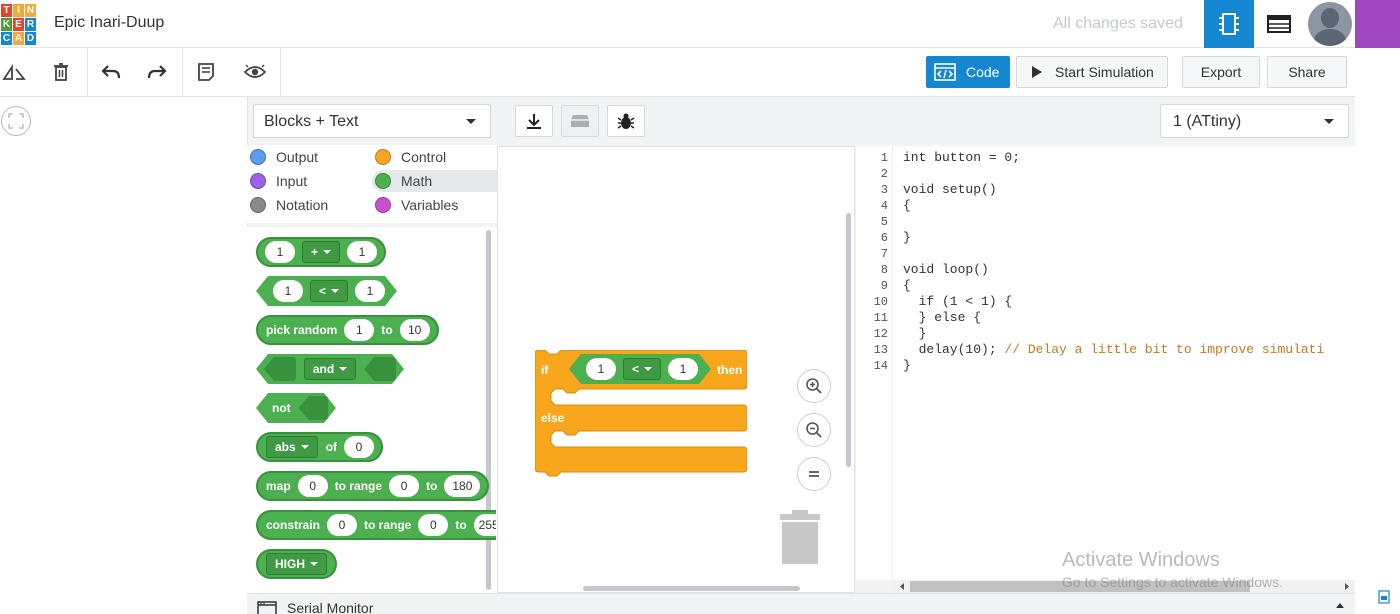 This screenshot has width=1400, height=614. What do you see at coordinates (258, 157) in the screenshot?
I see `output-color-dot` at bounding box center [258, 157].